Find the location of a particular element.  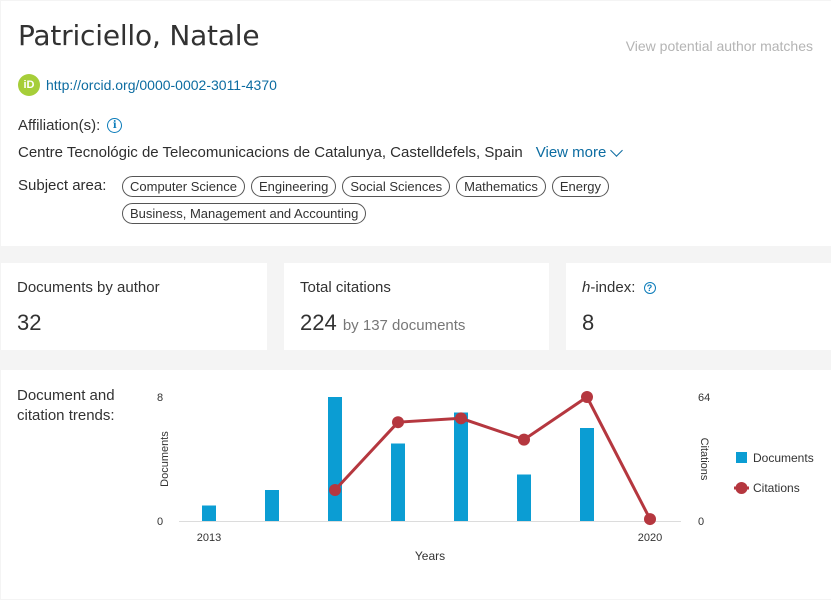

orcid-row: iD http://orcid.org/0000-0002-3011-4370 is located at coordinates (147, 85).